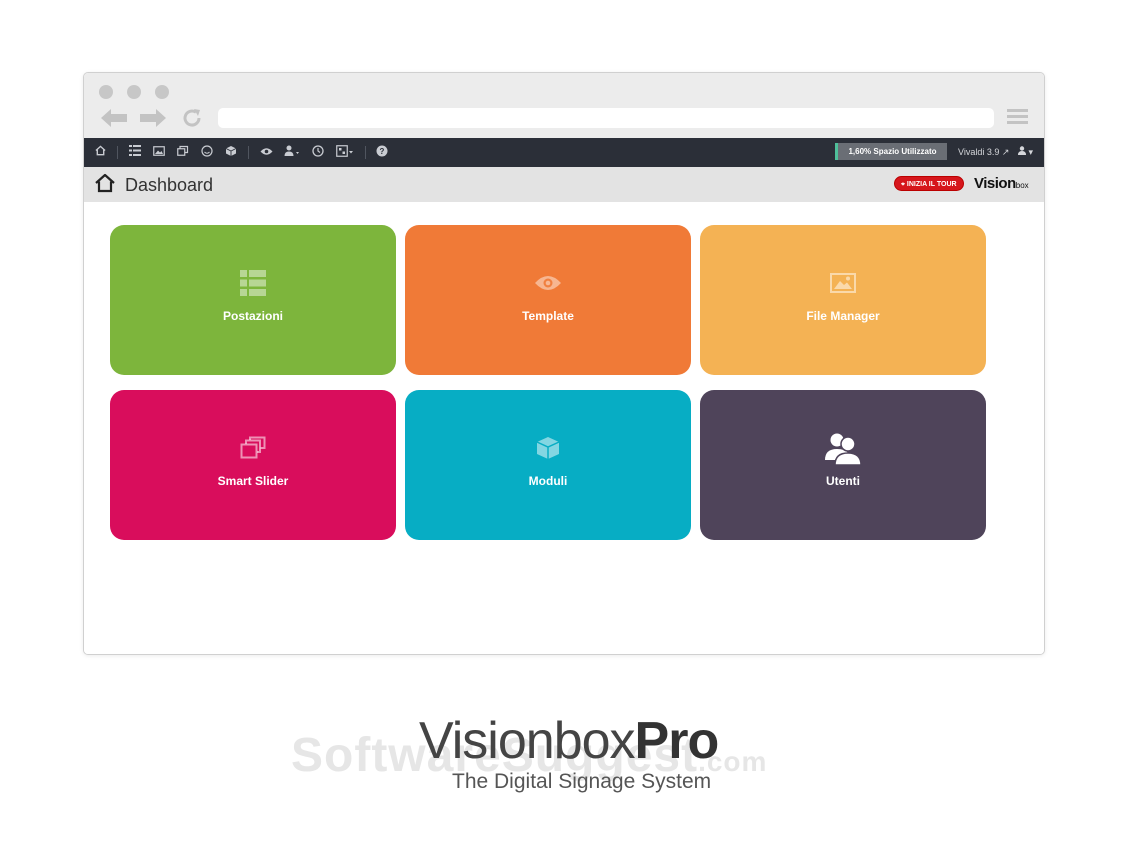  I want to click on tile-label: File Manager, so click(843, 316).